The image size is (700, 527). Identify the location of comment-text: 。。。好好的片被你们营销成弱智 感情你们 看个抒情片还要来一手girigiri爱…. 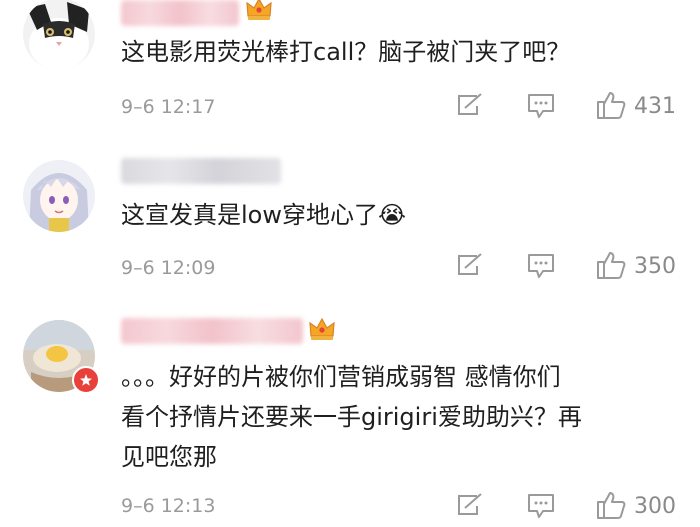
(351, 417).